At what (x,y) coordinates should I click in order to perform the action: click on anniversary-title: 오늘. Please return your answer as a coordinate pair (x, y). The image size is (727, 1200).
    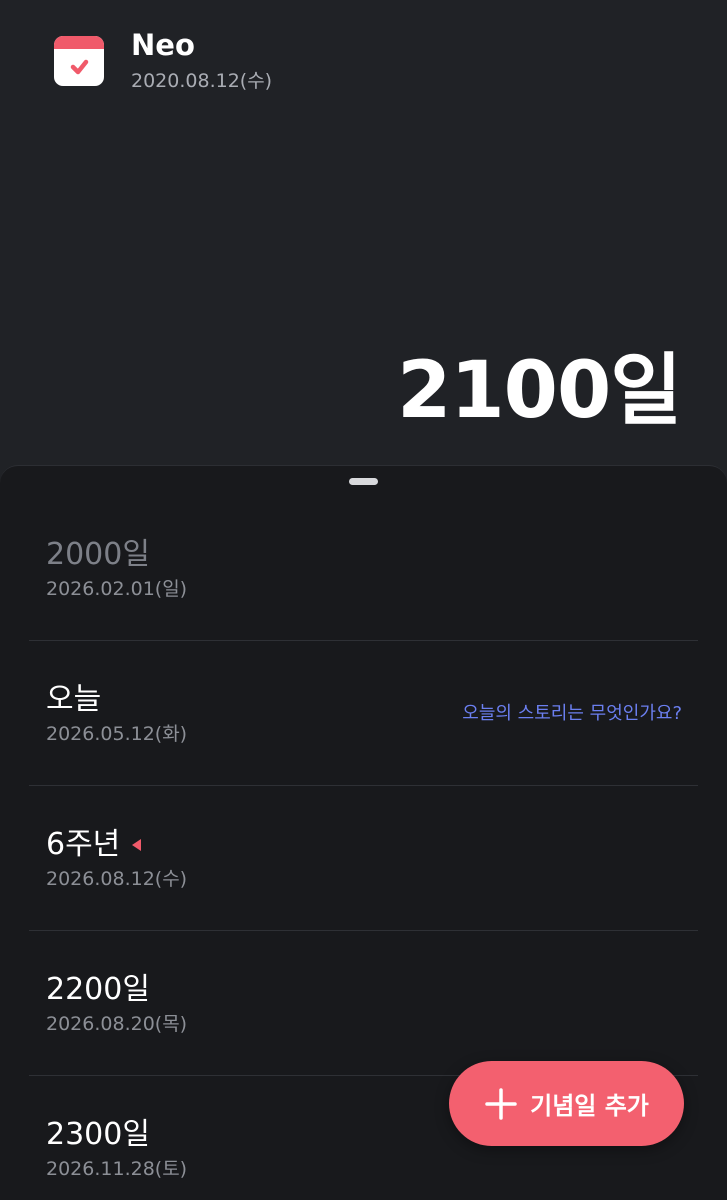
    Looking at the image, I should click on (74, 699).